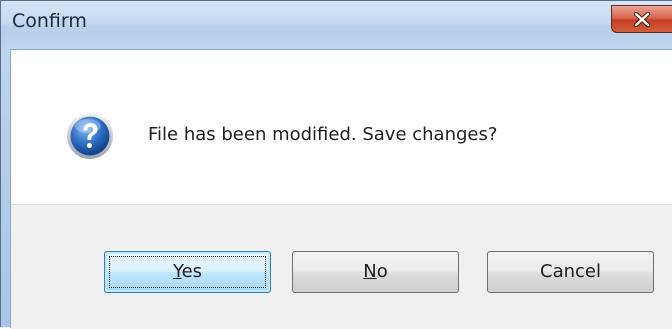 This screenshot has width=672, height=329. Describe the element at coordinates (49, 21) in the screenshot. I see `dialog-title: Confirm` at that location.